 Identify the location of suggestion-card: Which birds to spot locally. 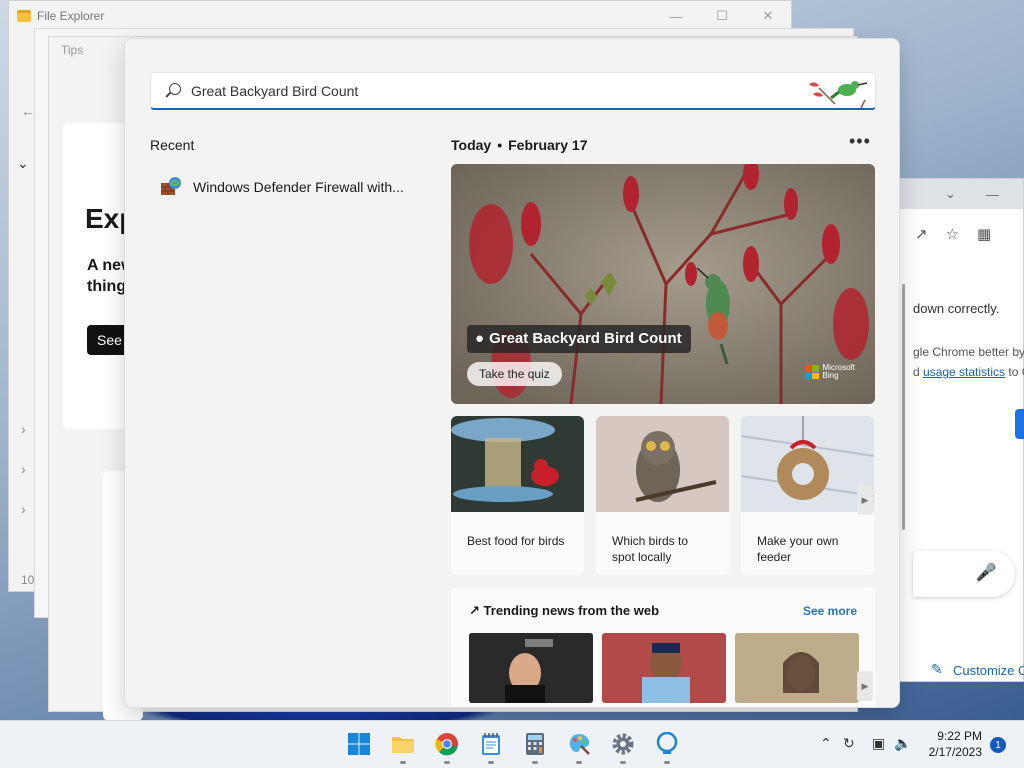
(662, 495).